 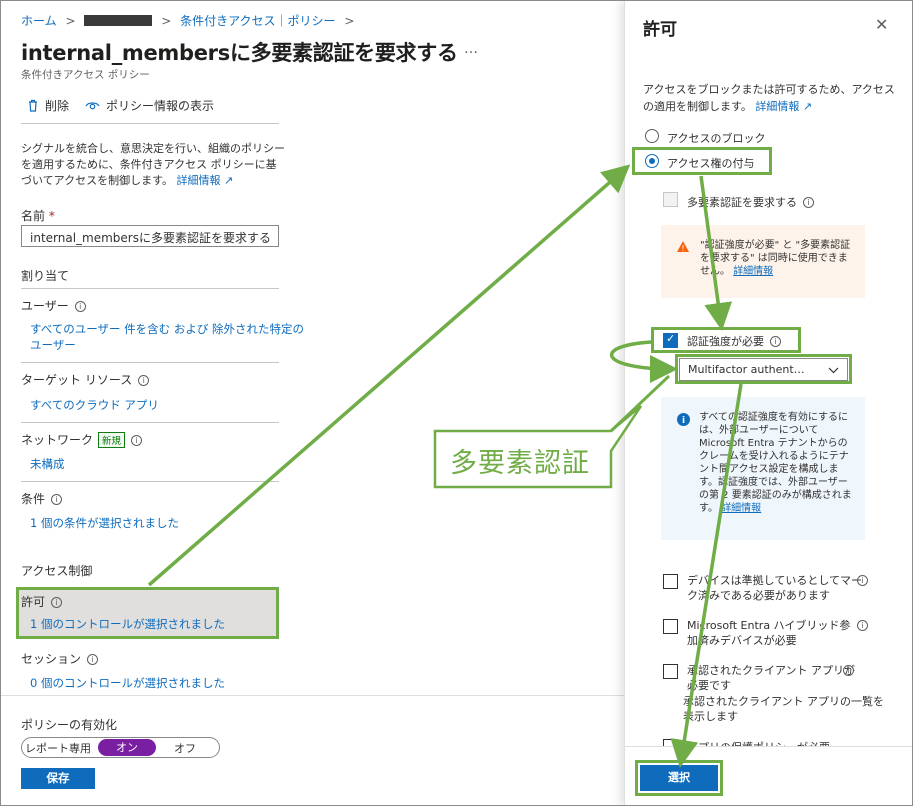 I want to click on callout-label: 多要素認証, so click(x=520, y=463).